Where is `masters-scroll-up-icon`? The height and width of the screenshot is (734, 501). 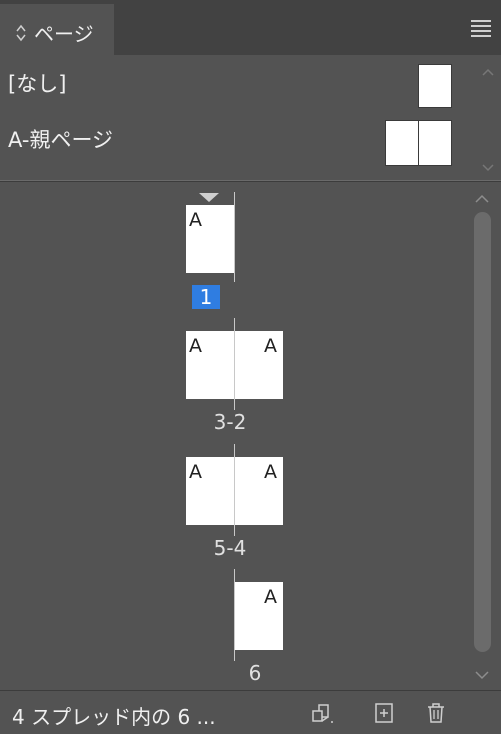
masters-scroll-up-icon is located at coordinates (488, 71).